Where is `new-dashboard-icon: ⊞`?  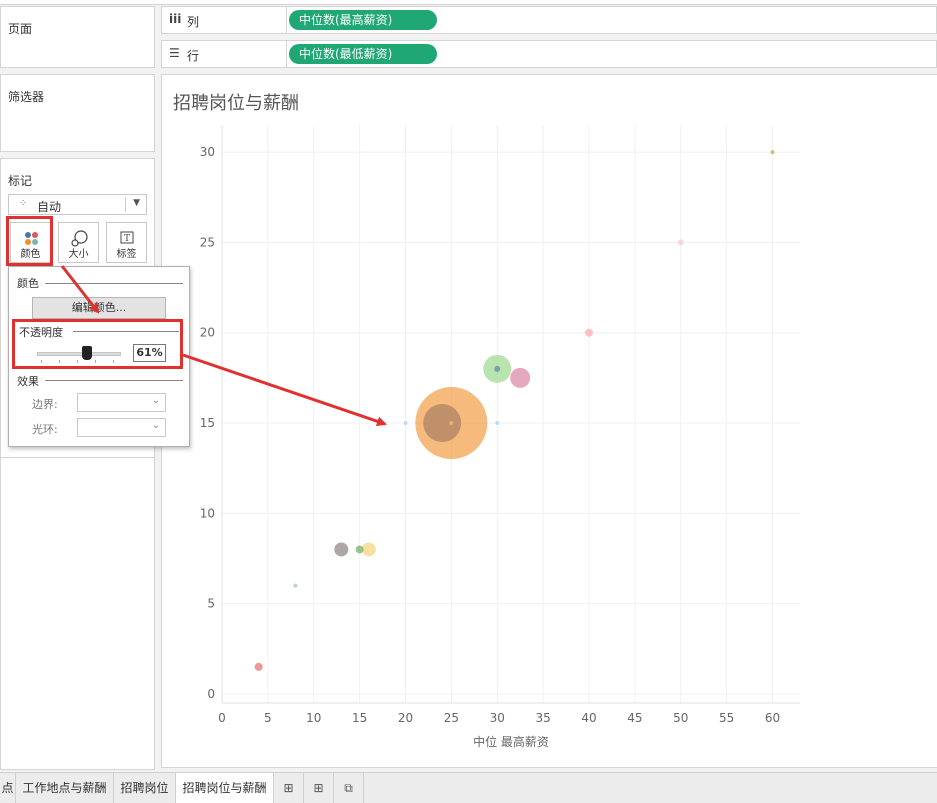
new-dashboard-icon: ⊞ is located at coordinates (319, 788).